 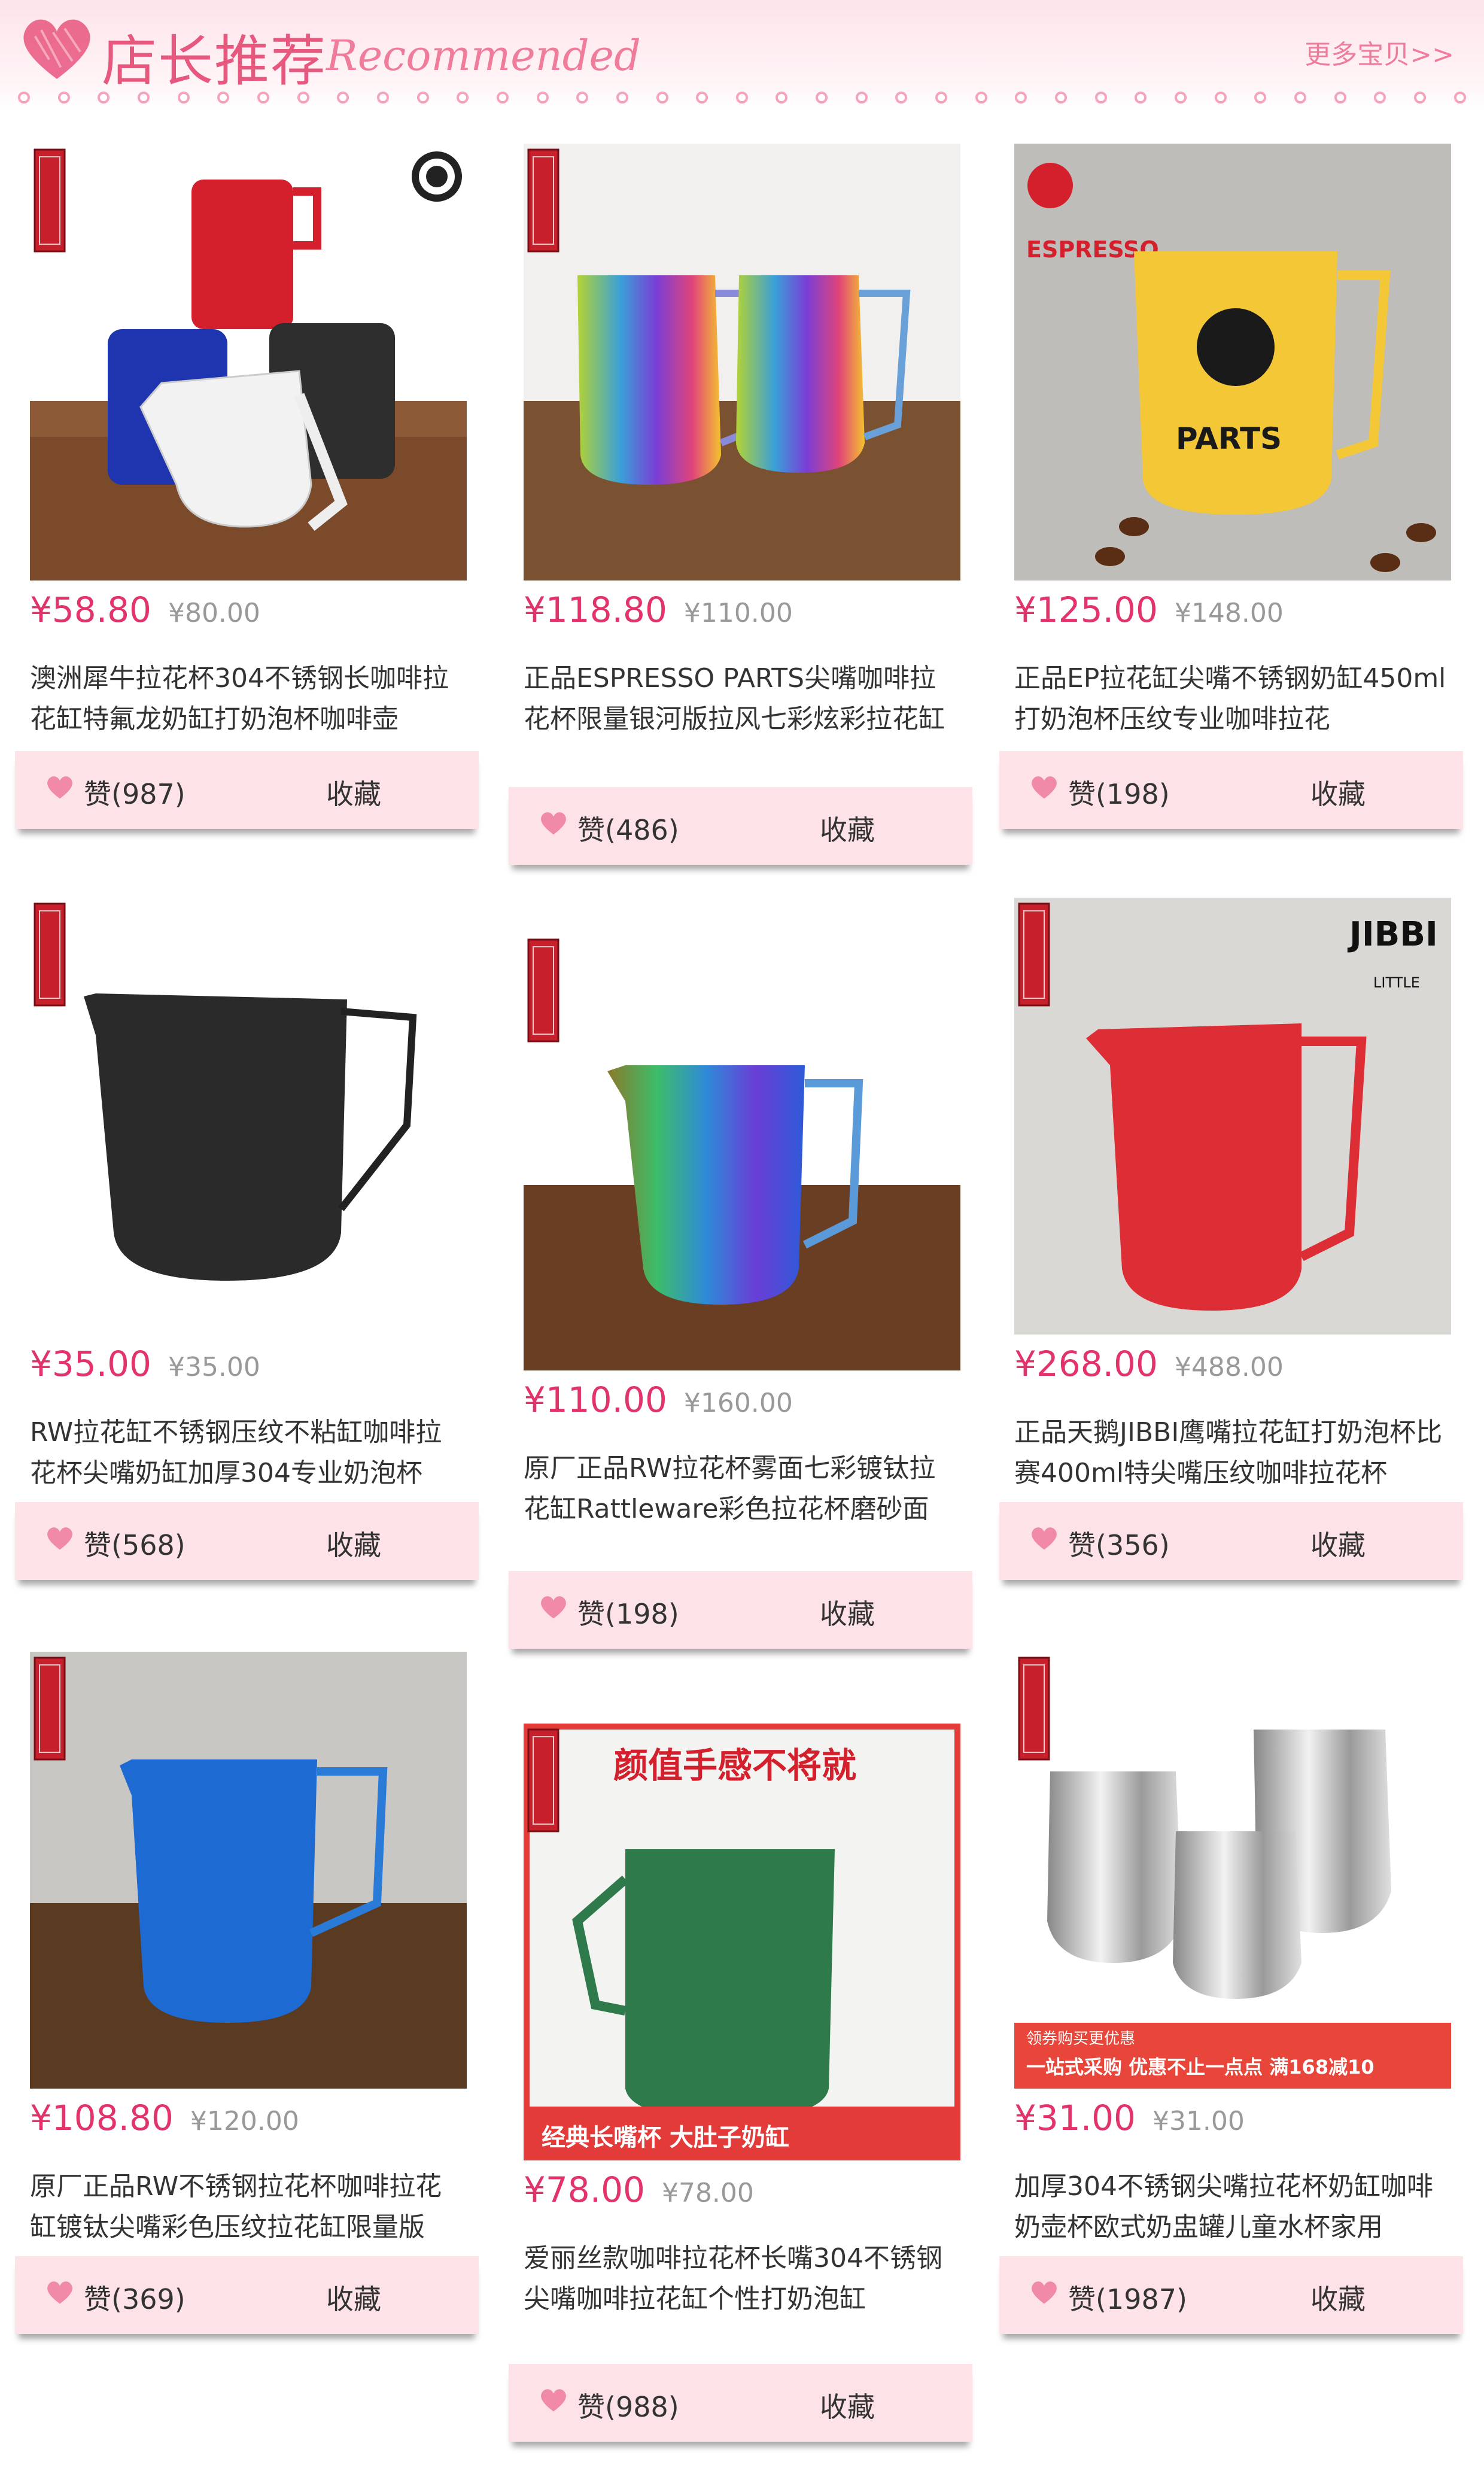 What do you see at coordinates (214, 1367) in the screenshot?
I see `product-original-price: ¥35.00` at bounding box center [214, 1367].